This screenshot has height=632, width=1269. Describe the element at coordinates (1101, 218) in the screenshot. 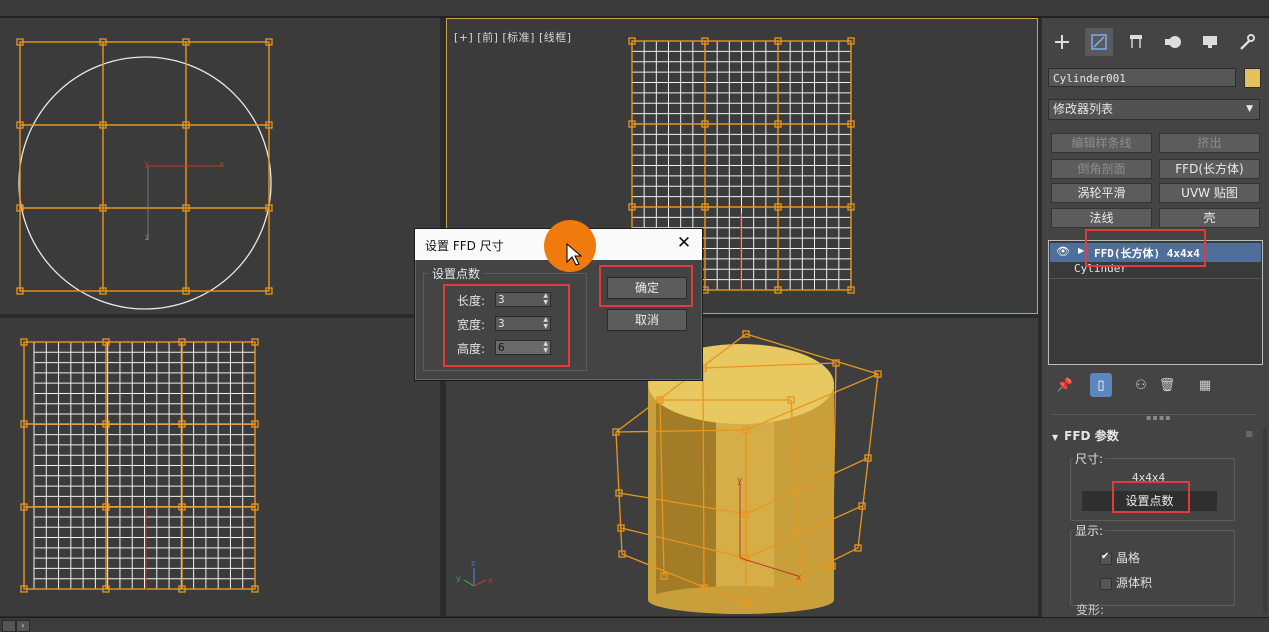

I see `modifier-button-normal: 法线` at that location.